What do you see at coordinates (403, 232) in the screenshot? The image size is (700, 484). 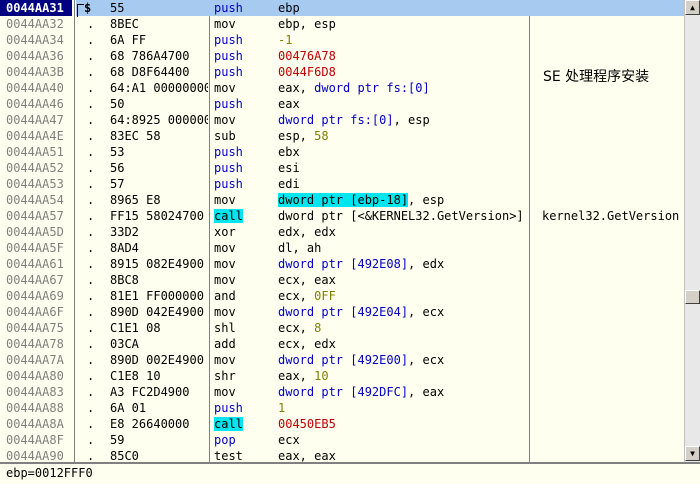 I see `row-operands: edx, edx` at bounding box center [403, 232].